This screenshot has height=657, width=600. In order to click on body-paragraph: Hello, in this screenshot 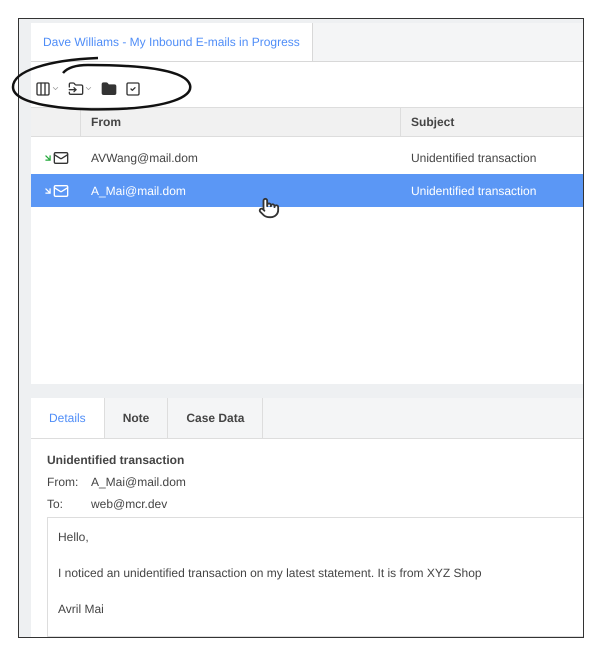, I will do `click(74, 537)`.